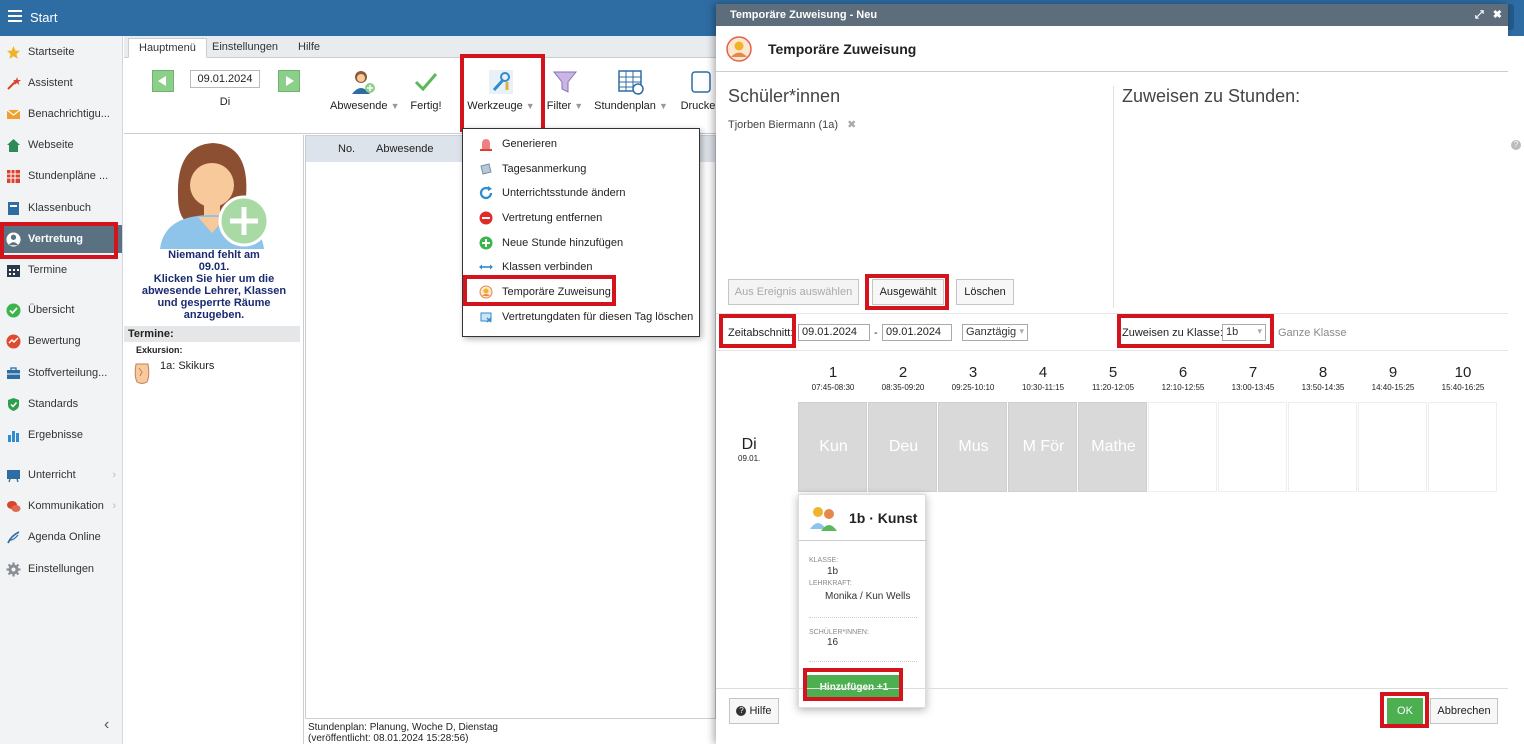  What do you see at coordinates (698, 90) in the screenshot?
I see `drucken-button: Drucke` at bounding box center [698, 90].